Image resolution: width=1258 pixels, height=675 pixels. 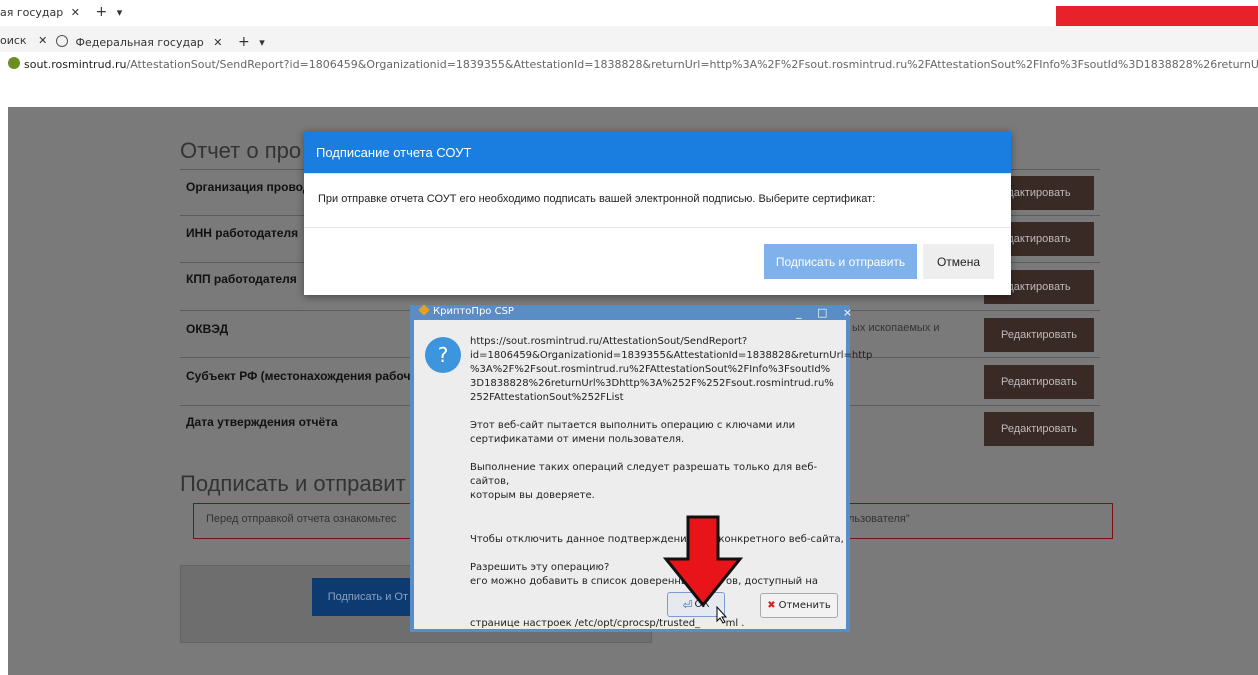 I want to click on browser-tab-partial: ая государ ✕ + ▾, so click(x=61, y=12).